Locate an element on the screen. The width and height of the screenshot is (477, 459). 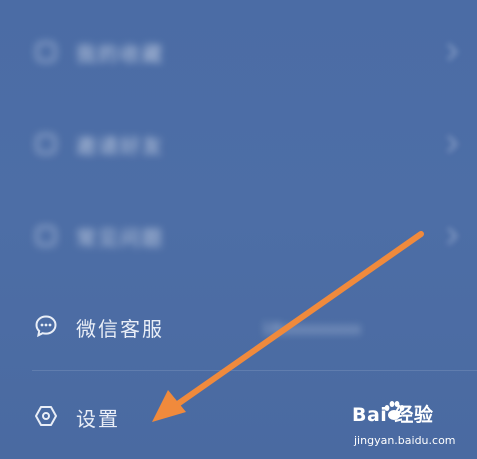
menu-item-wechat-service: 微信客服 18xxxxxxxxx is located at coordinates (238, 326).